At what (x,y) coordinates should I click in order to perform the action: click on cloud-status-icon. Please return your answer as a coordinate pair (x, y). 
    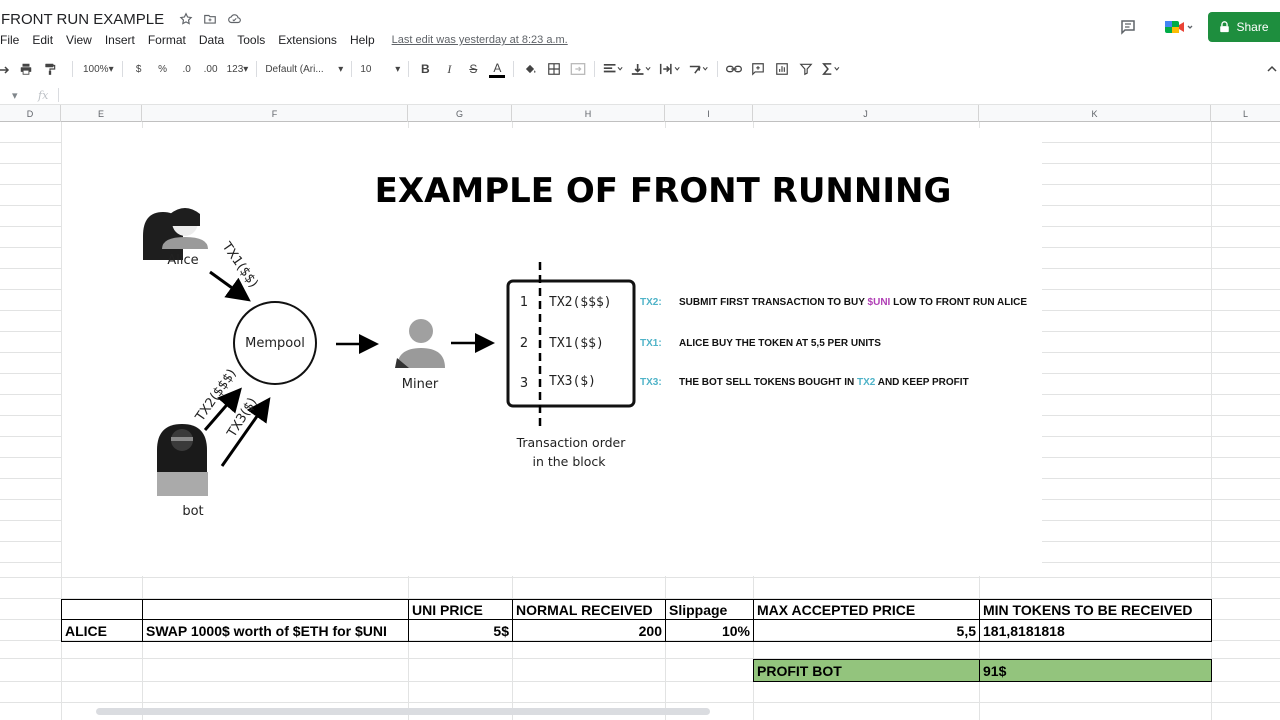
    Looking at the image, I should click on (234, 19).